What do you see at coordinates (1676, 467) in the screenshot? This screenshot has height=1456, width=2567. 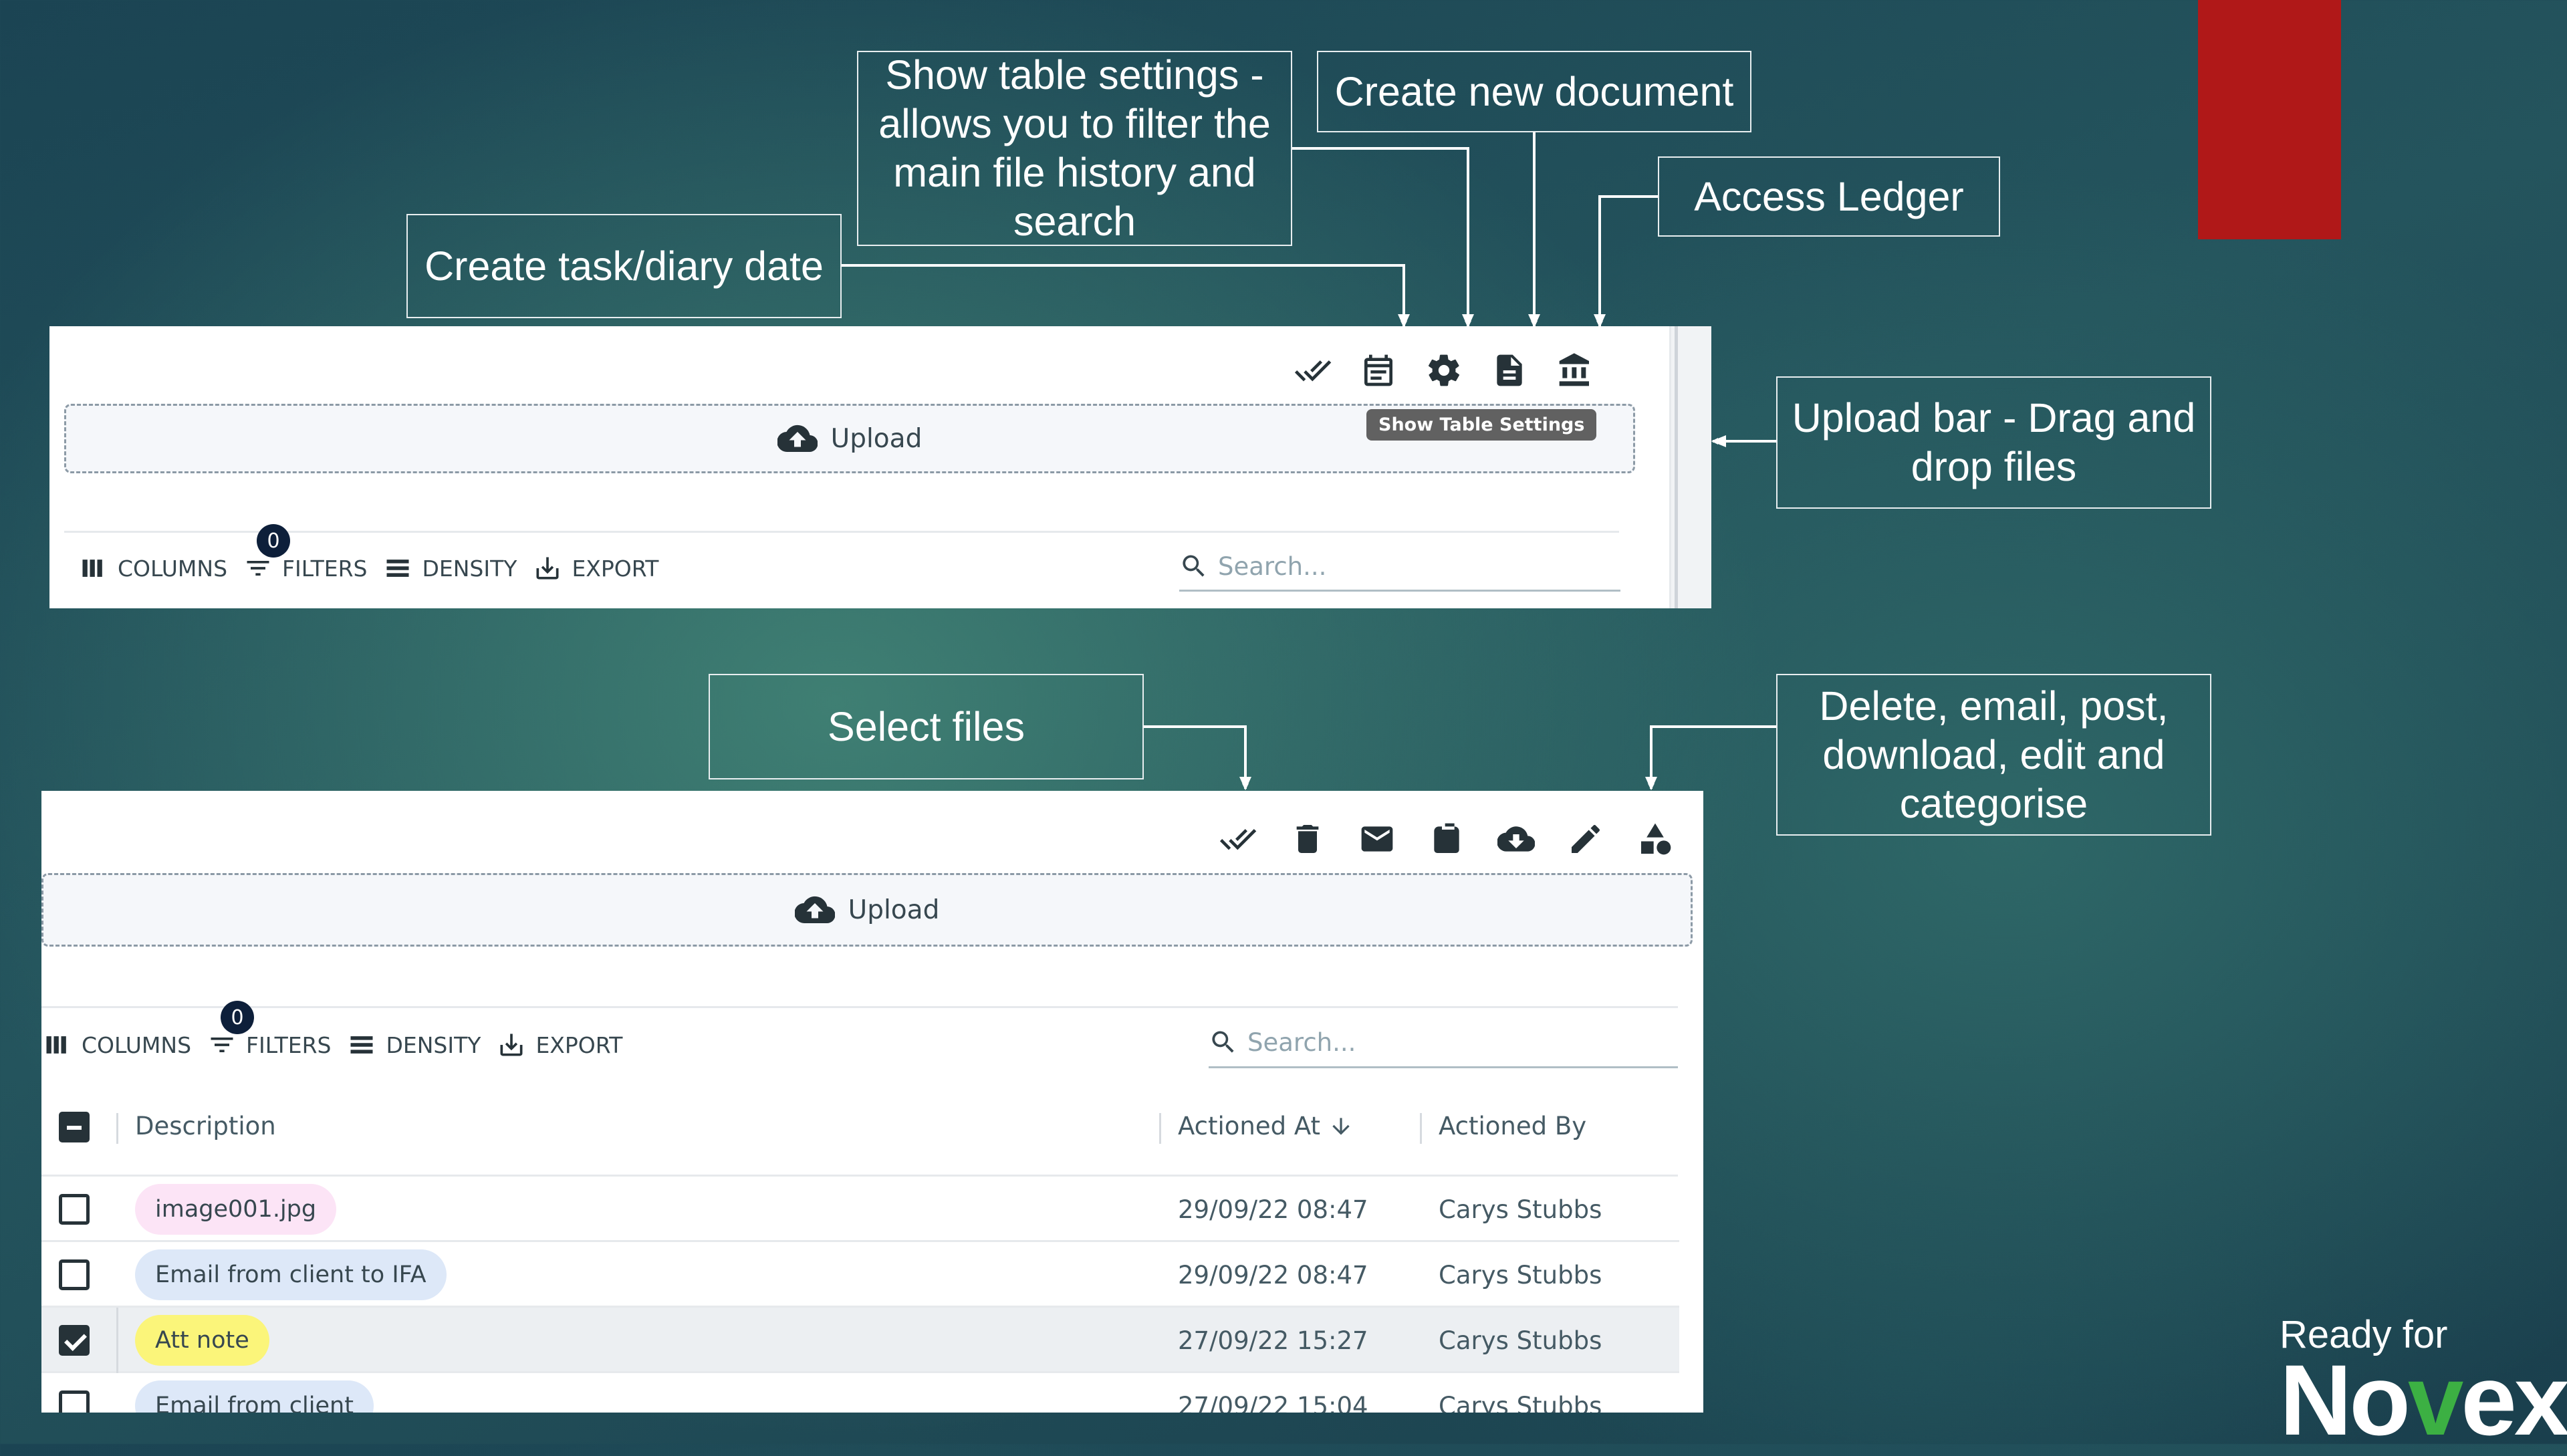 I see `panel-edge` at bounding box center [1676, 467].